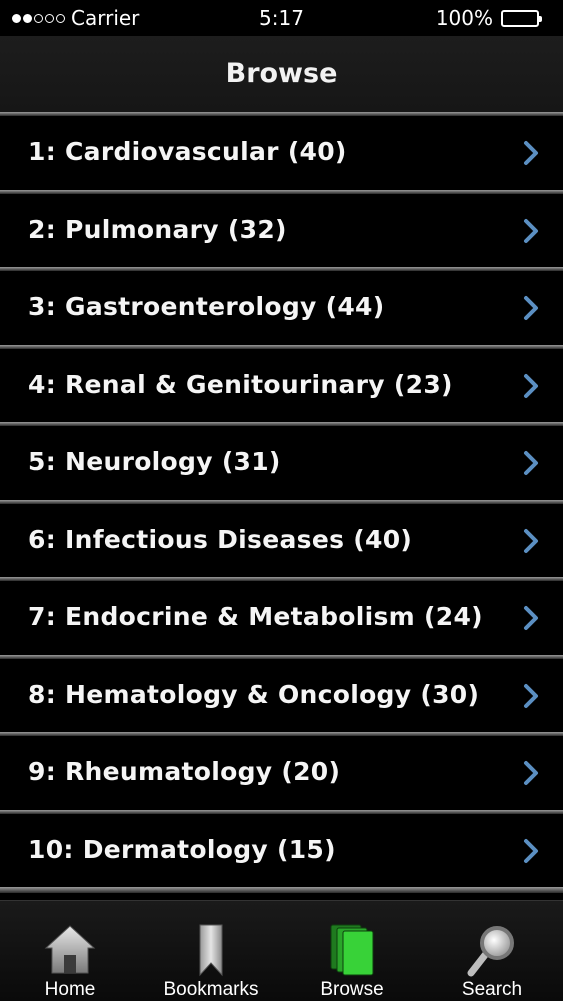 This screenshot has height=1001, width=563. What do you see at coordinates (492, 989) in the screenshot?
I see `tab-label: Search` at bounding box center [492, 989].